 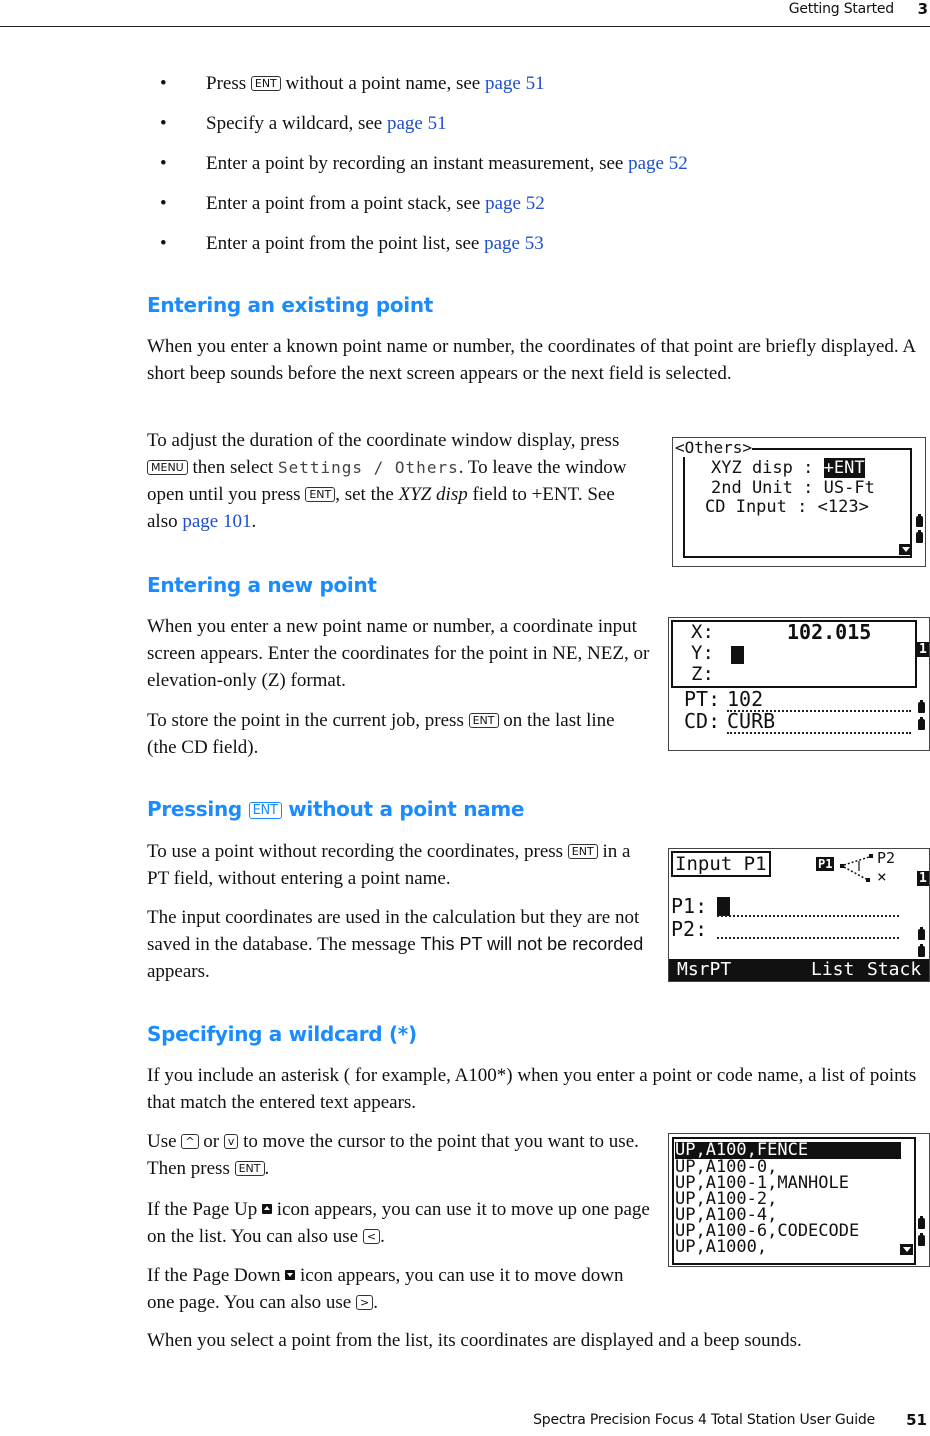 What do you see at coordinates (841, 9) in the screenshot?
I see `header-section-title: Getting Started` at bounding box center [841, 9].